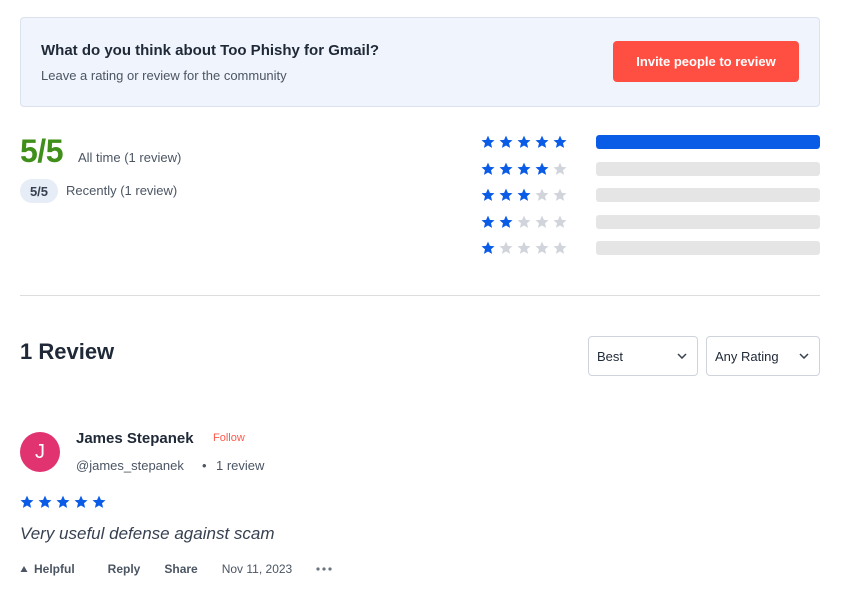  What do you see at coordinates (130, 465) in the screenshot?
I see `reviewer-handle: @james_stepanek` at bounding box center [130, 465].